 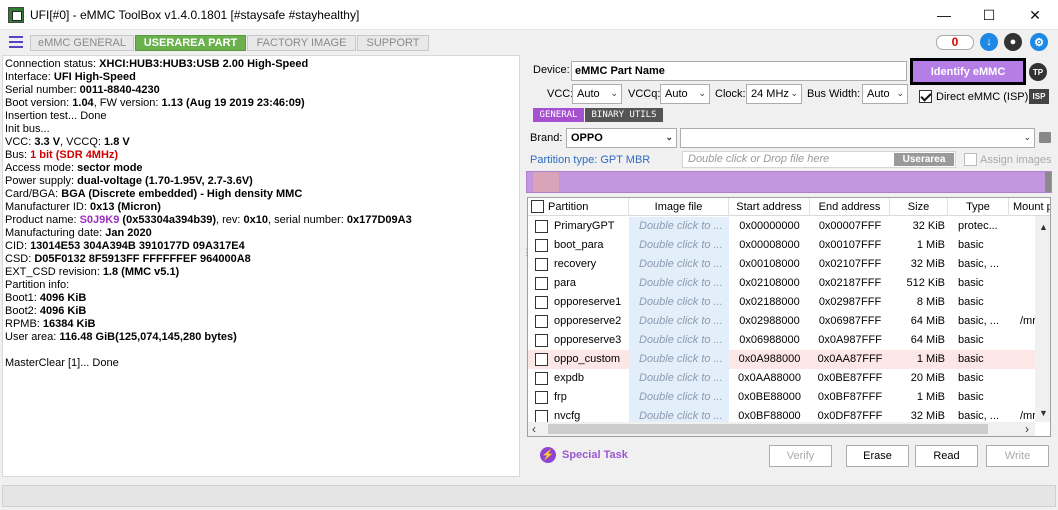 What do you see at coordinates (1048, 182) in the screenshot?
I see `partition-map-end` at bounding box center [1048, 182].